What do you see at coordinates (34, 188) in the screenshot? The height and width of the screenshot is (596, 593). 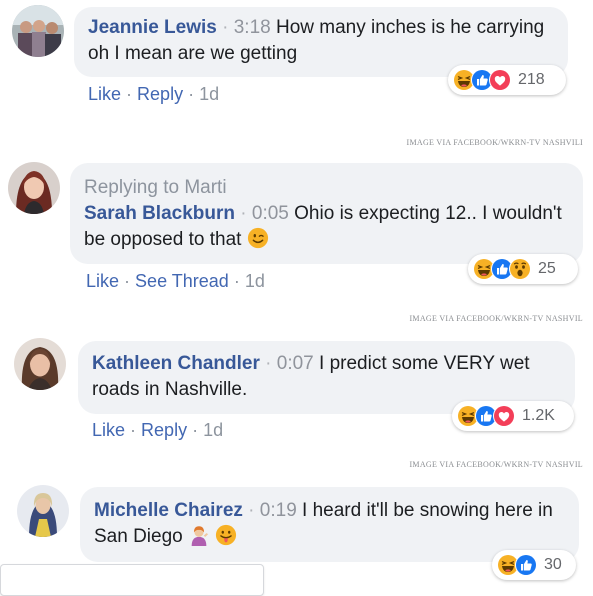 I see `avatar-sarah-blackburn` at bounding box center [34, 188].